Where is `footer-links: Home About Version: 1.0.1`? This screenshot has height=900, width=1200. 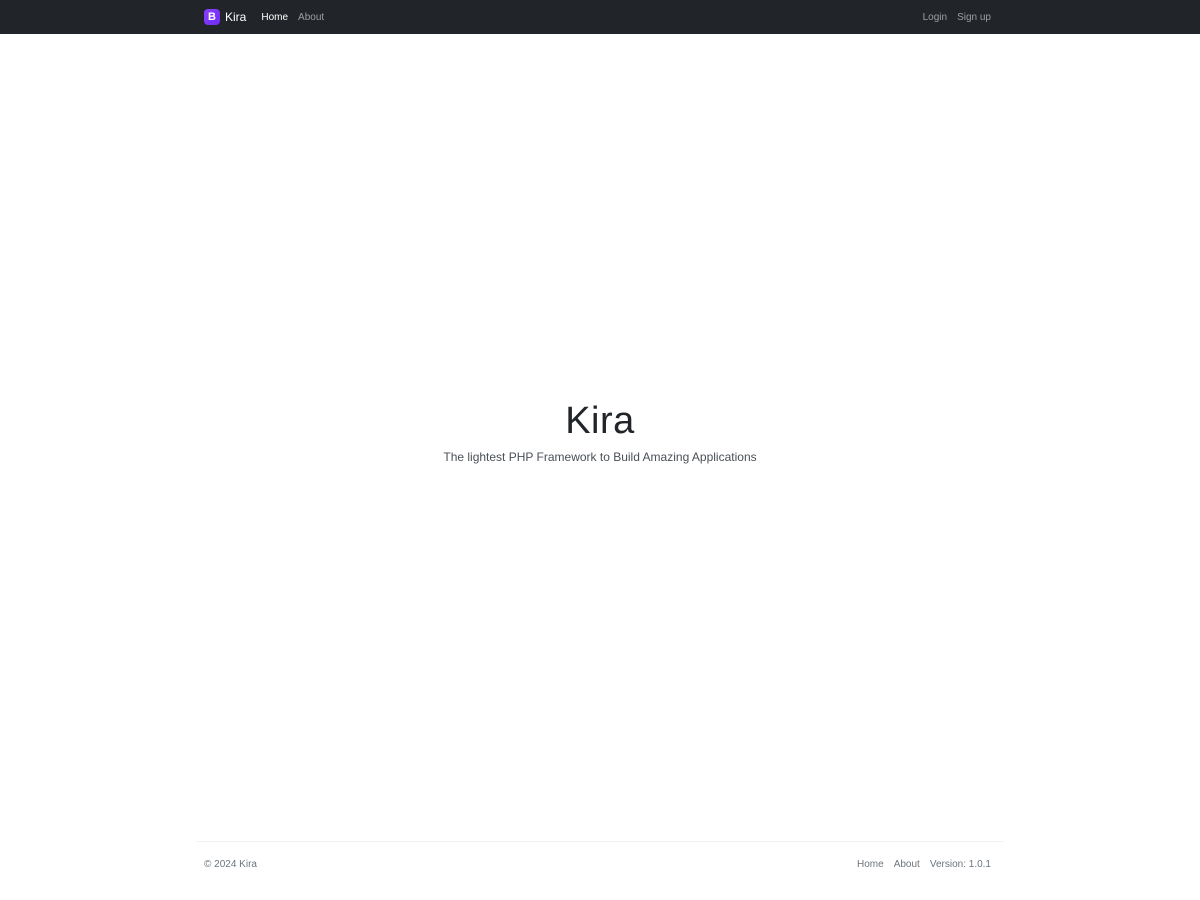 footer-links: Home About Version: 1.0.1 is located at coordinates (919, 864).